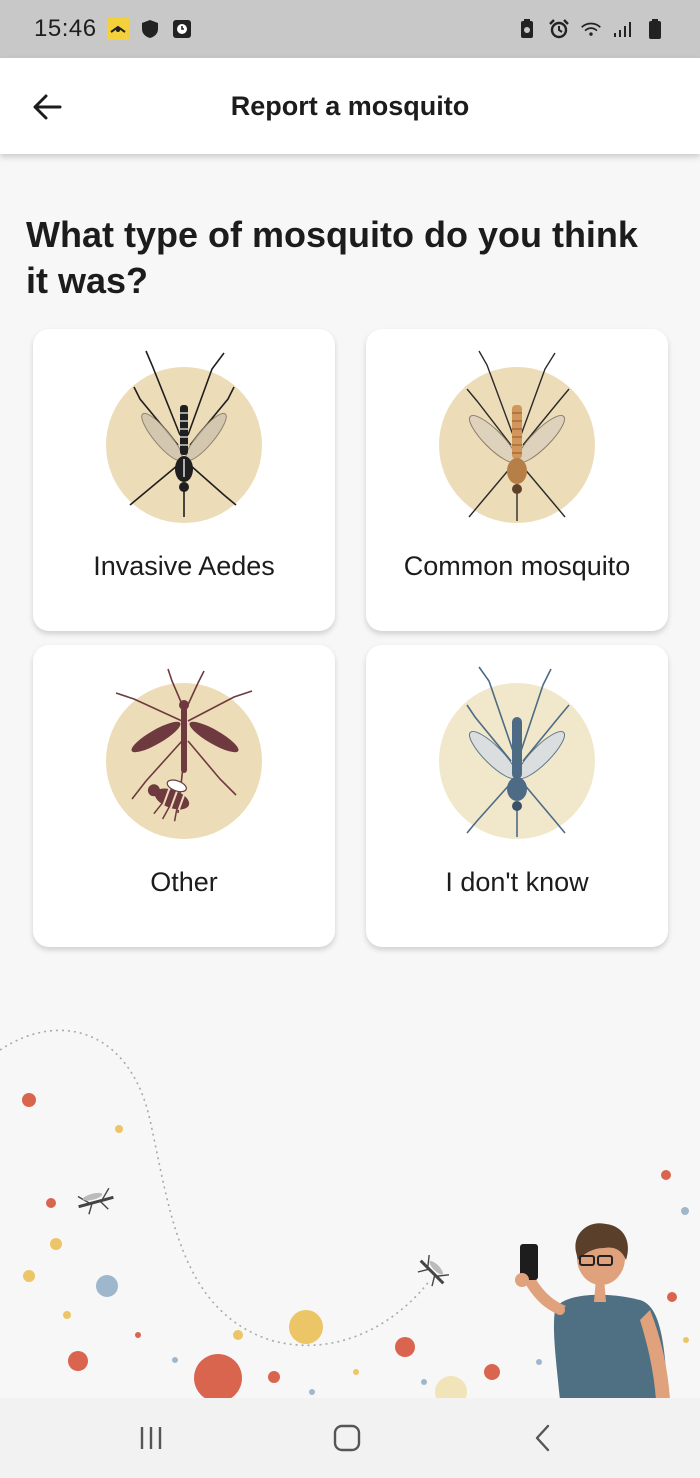  I want to click on signal-icon, so click(623, 29).